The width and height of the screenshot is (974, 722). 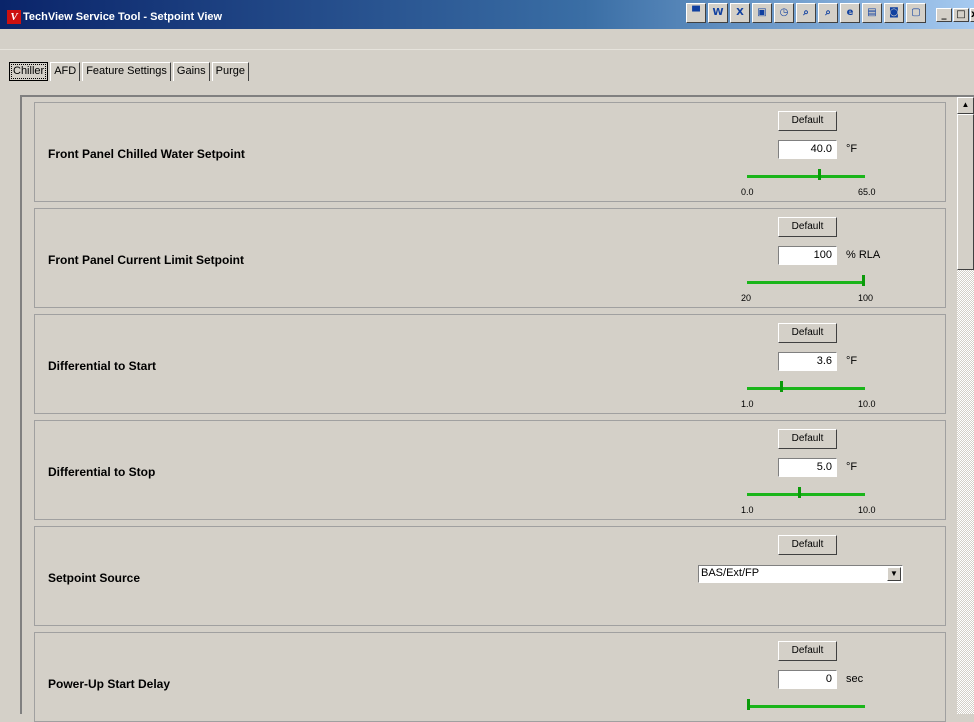 What do you see at coordinates (730, 573) in the screenshot?
I see `selected-value: BAS/Ext/FP` at bounding box center [730, 573].